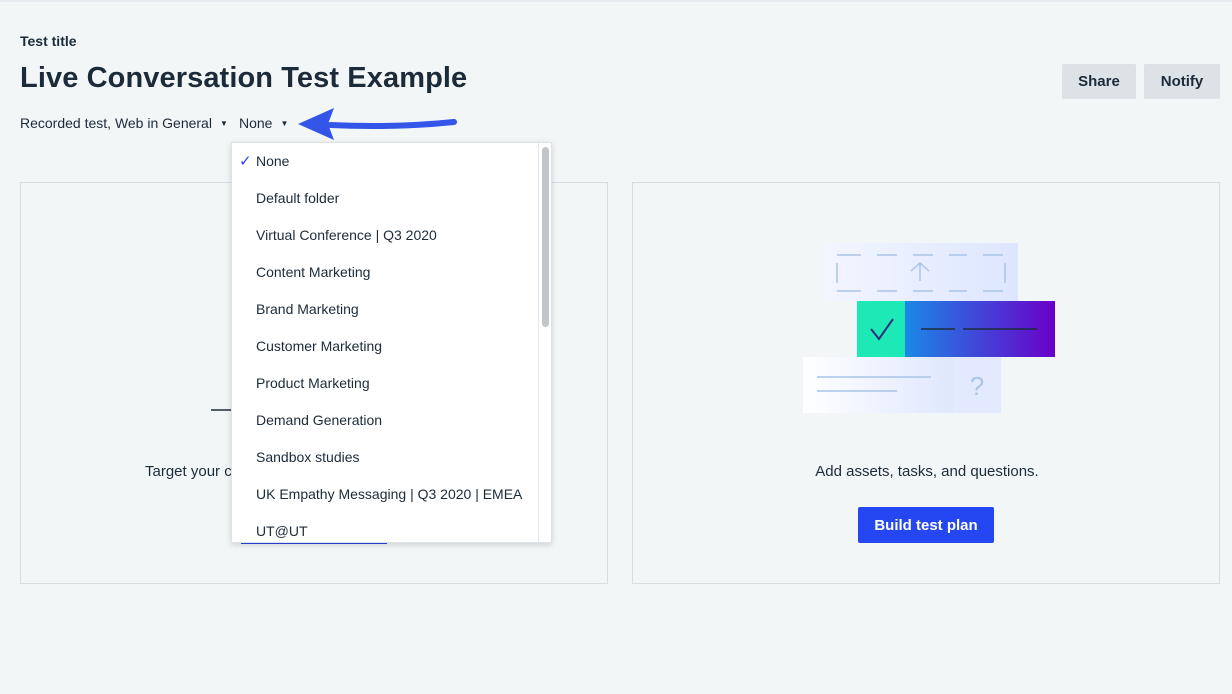 Image resolution: width=1232 pixels, height=694 pixels. Describe the element at coordinates (385, 309) in the screenshot. I see `folder-option: Brand Marketing` at that location.